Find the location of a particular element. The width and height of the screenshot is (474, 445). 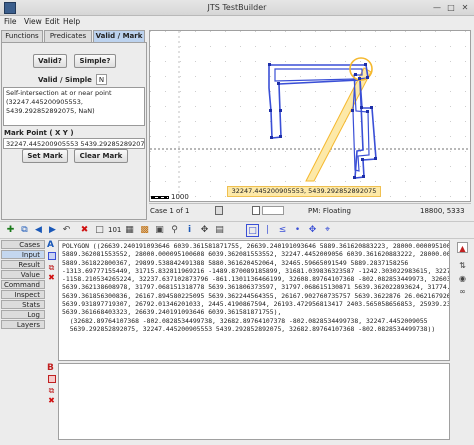

set-mark-button: Set Mark is located at coordinates (45, 156).